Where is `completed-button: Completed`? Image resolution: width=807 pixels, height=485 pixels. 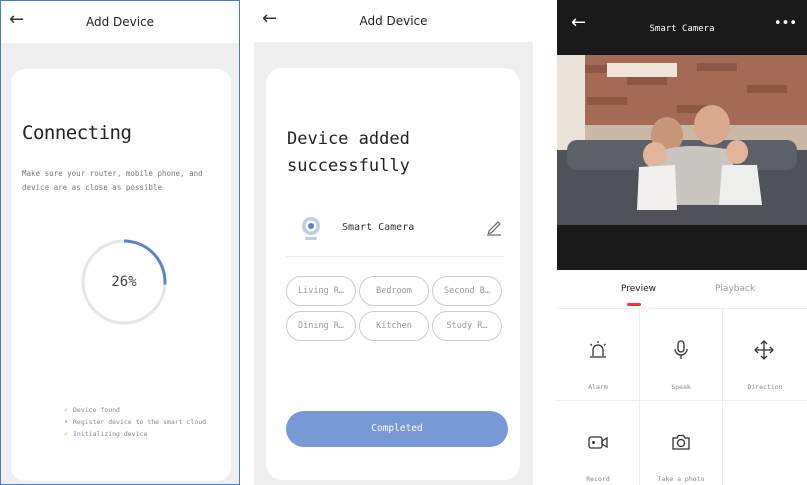
completed-button: Completed is located at coordinates (397, 429).